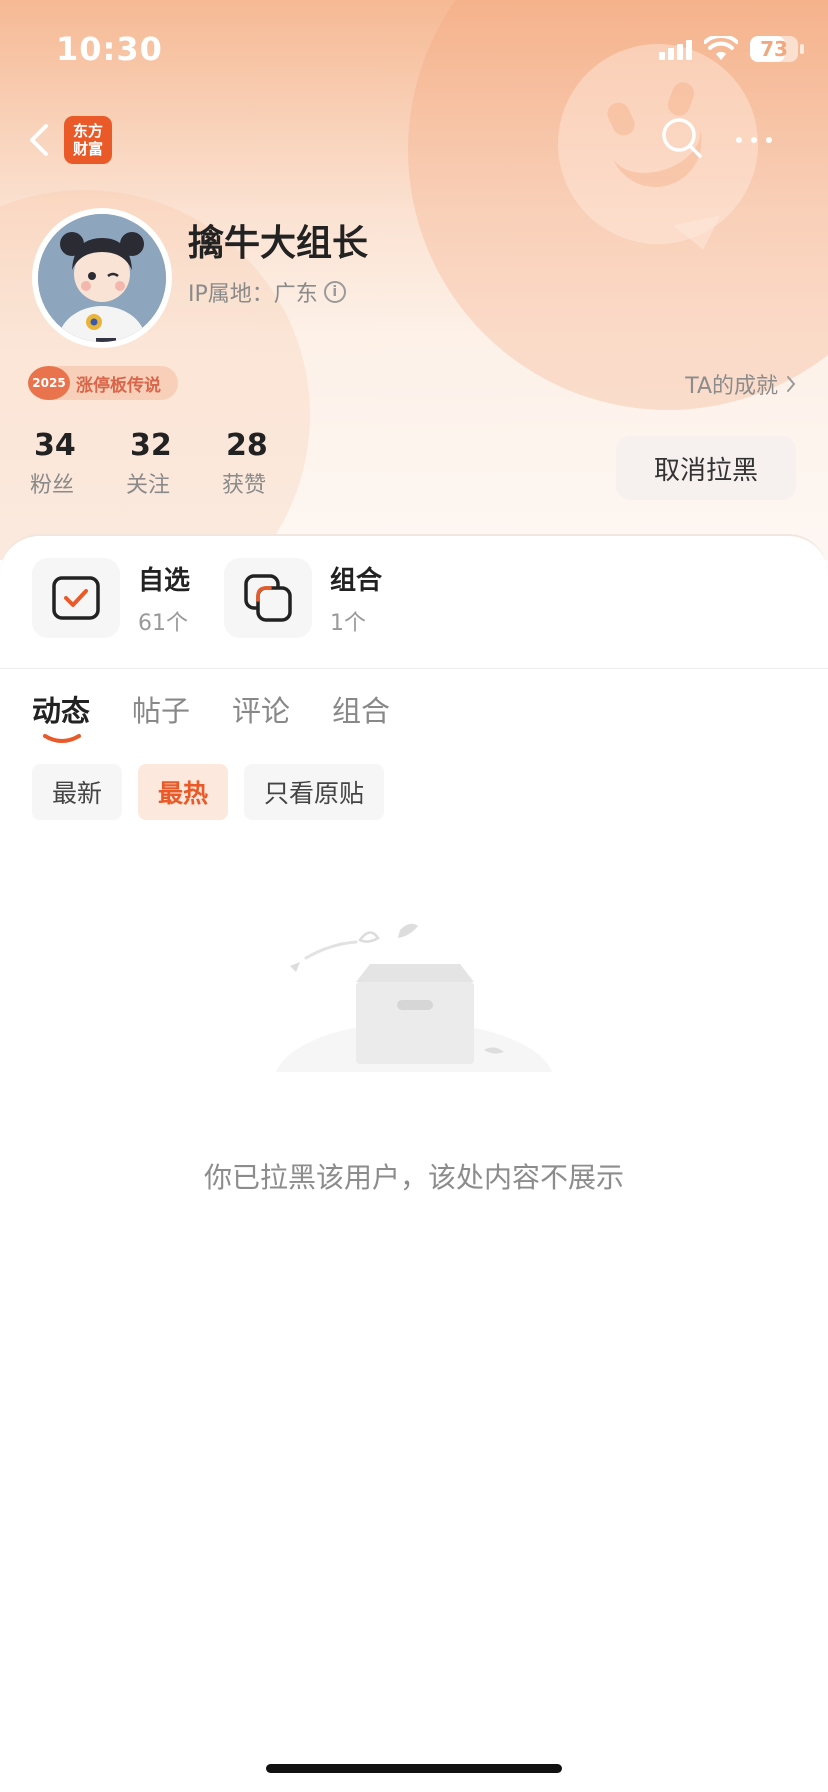 This screenshot has width=828, height=1792. I want to click on shortcut-count: 61个, so click(163, 623).